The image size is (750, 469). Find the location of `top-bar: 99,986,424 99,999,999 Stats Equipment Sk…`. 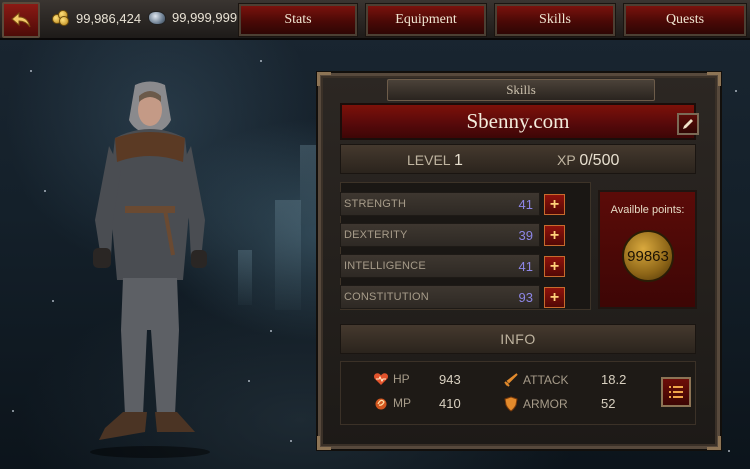

top-bar: 99,986,424 99,999,999 Stats Equipment Sk… is located at coordinates (375, 20).